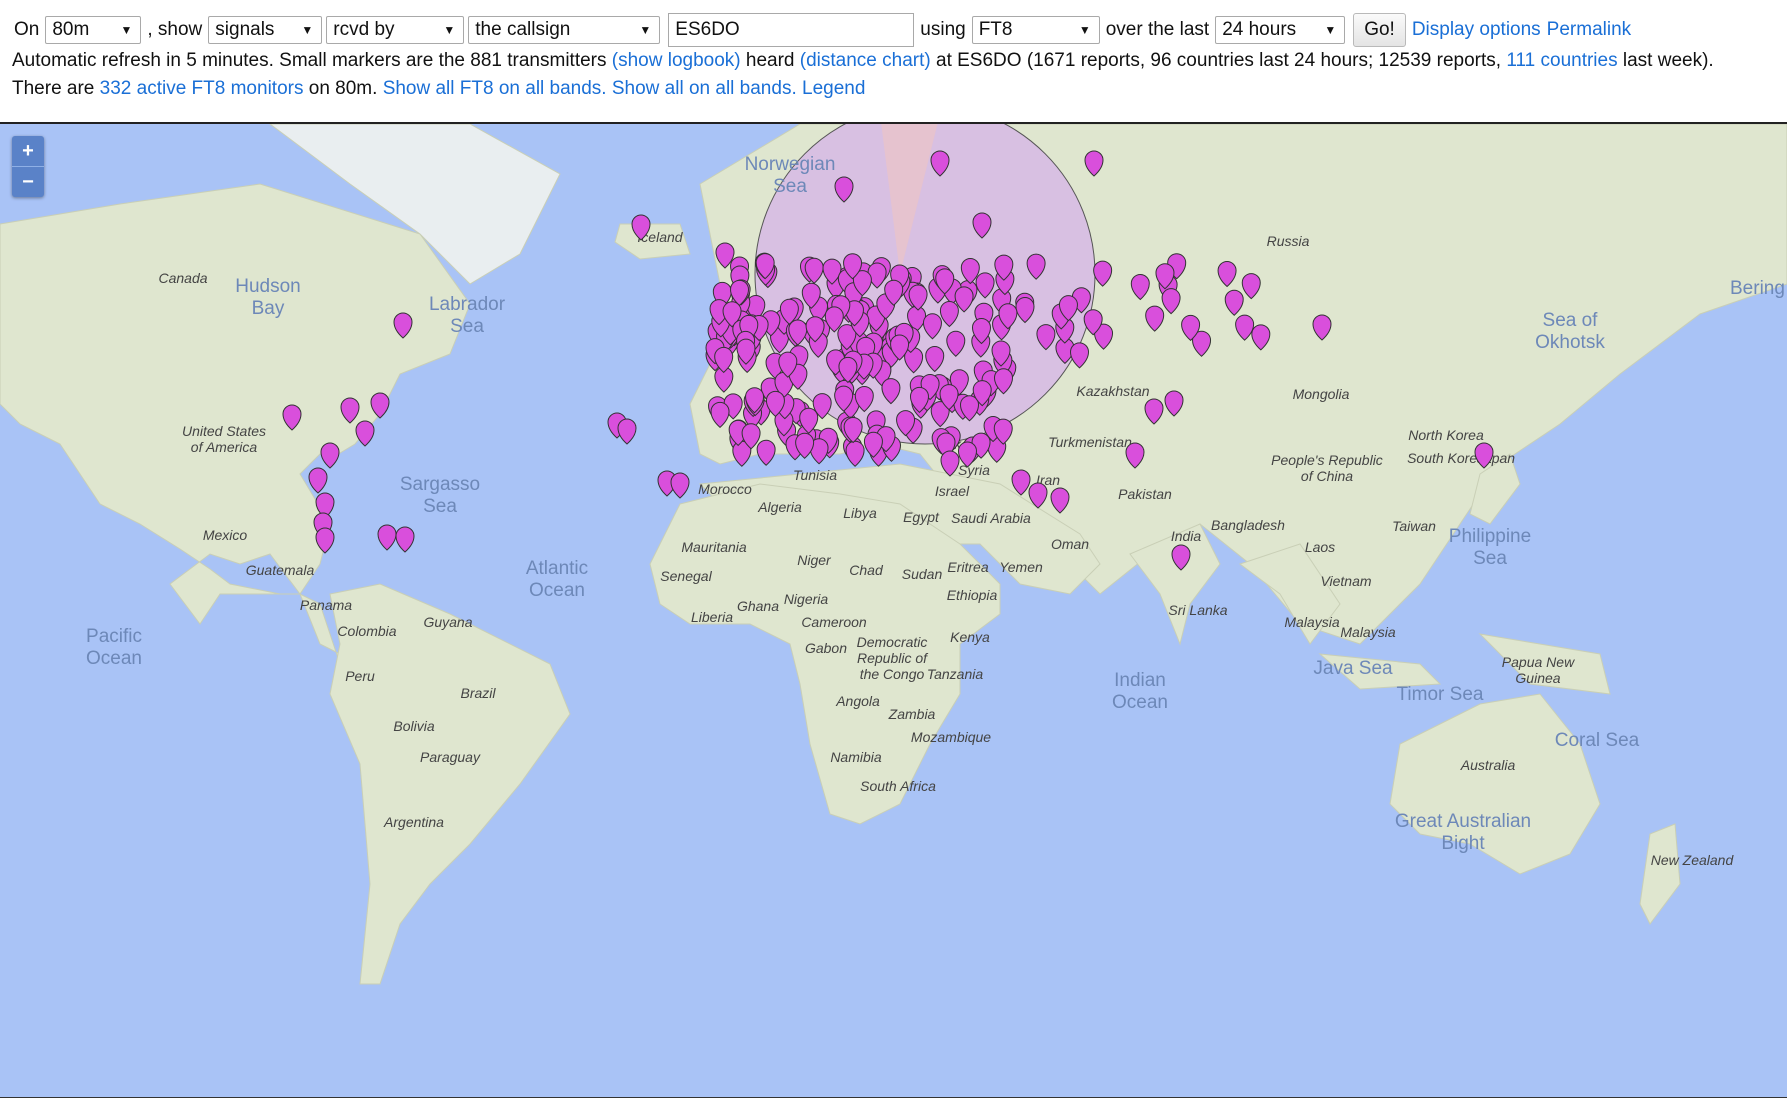 This screenshot has height=1112, width=1787. I want to click on map-label: Angola, so click(857, 701).